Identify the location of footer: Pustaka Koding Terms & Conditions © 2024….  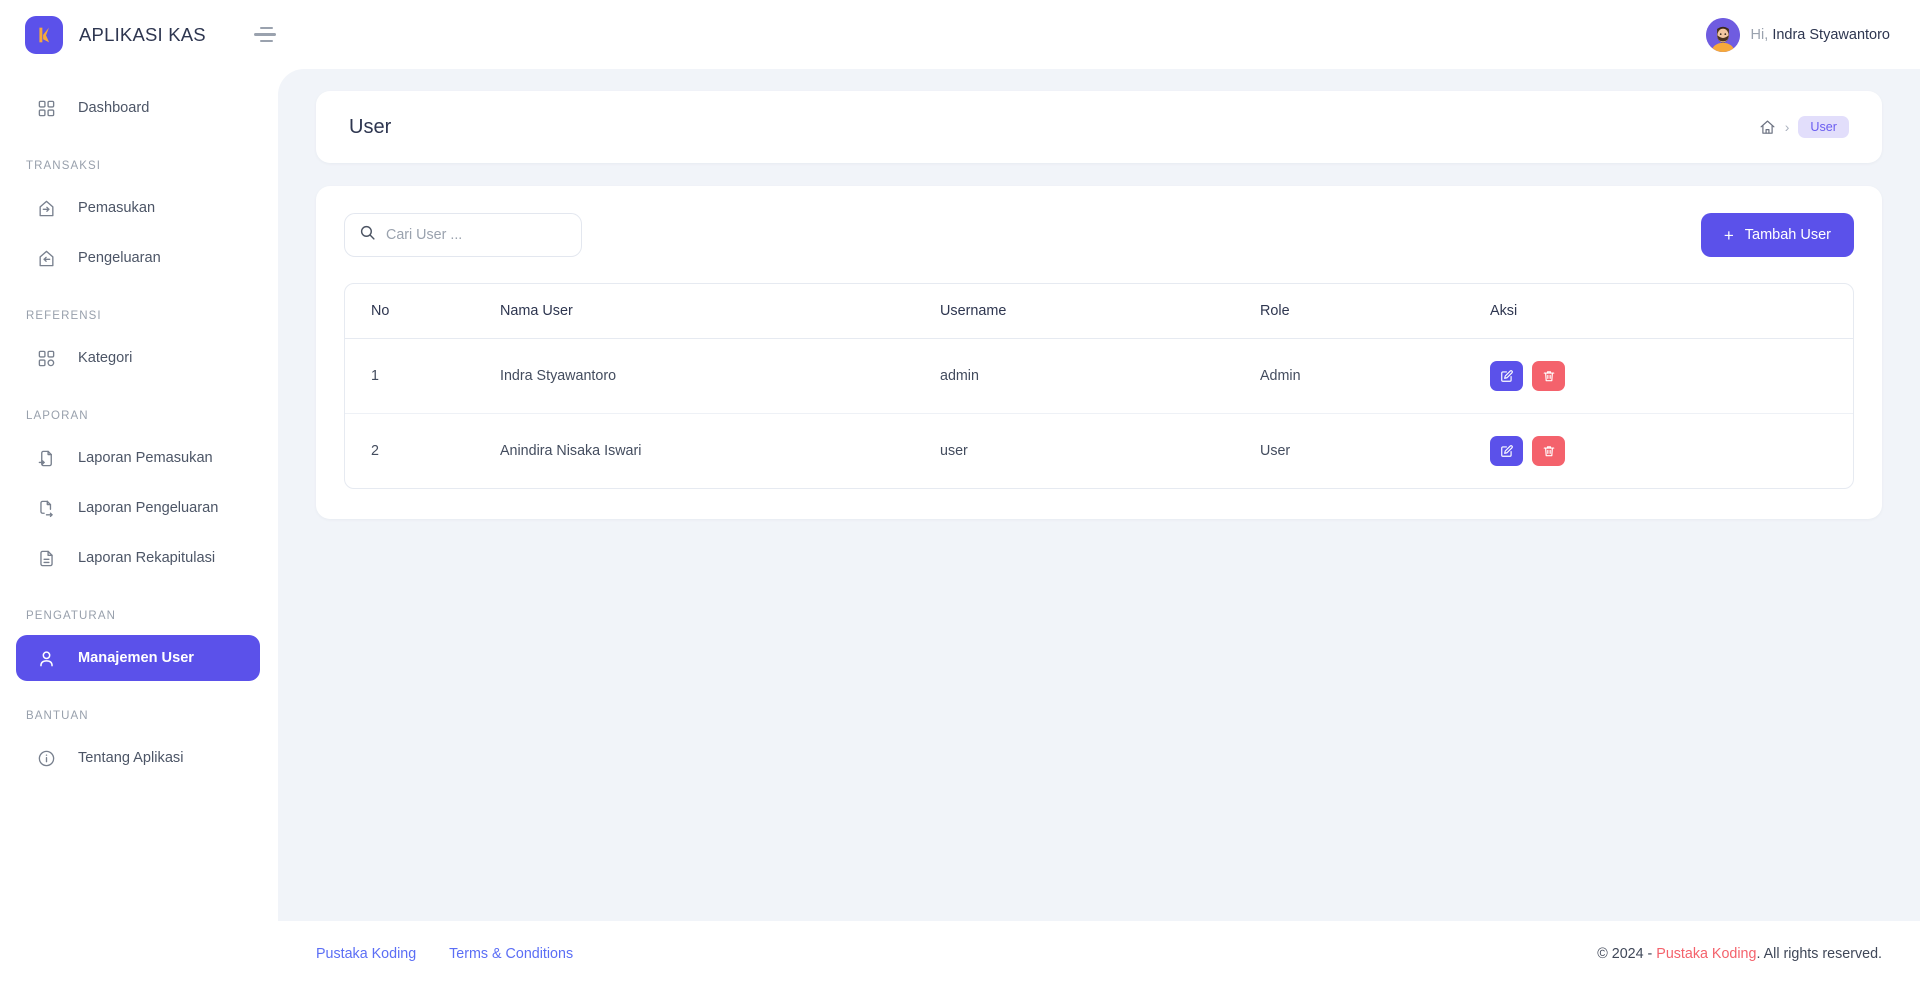
(1099, 954).